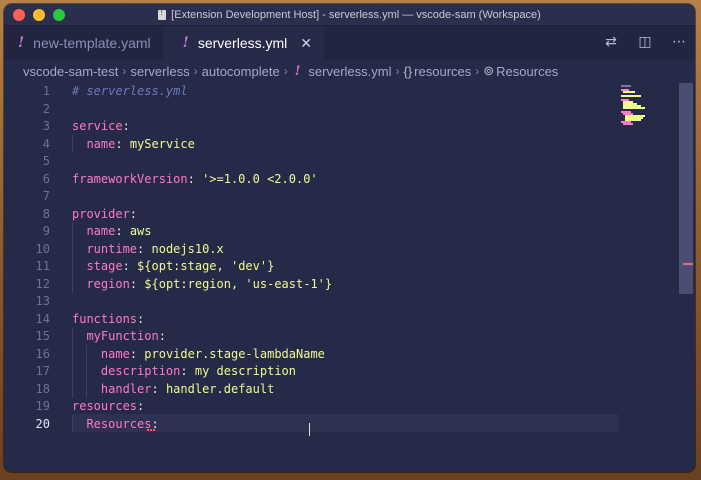  Describe the element at coordinates (111, 232) in the screenshot. I see `code-line: name: aws` at that location.